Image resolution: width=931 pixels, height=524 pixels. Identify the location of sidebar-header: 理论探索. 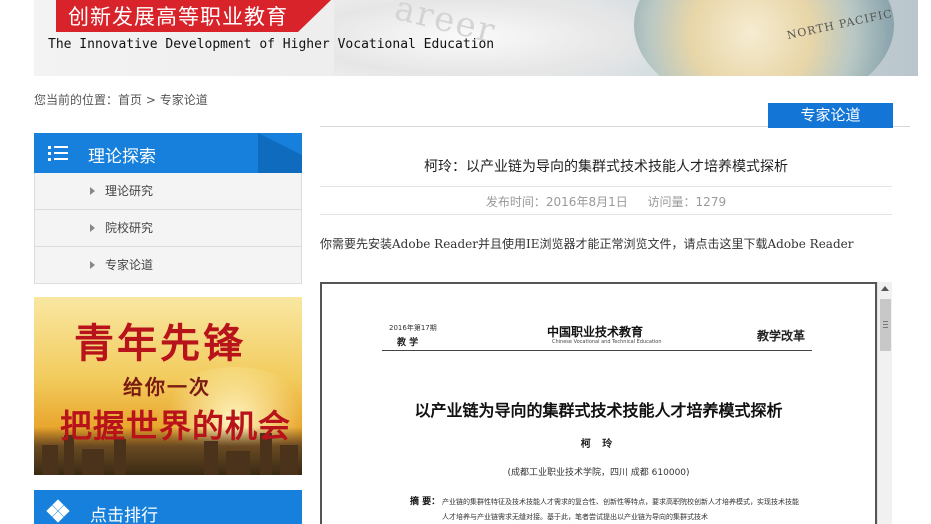
(168, 153).